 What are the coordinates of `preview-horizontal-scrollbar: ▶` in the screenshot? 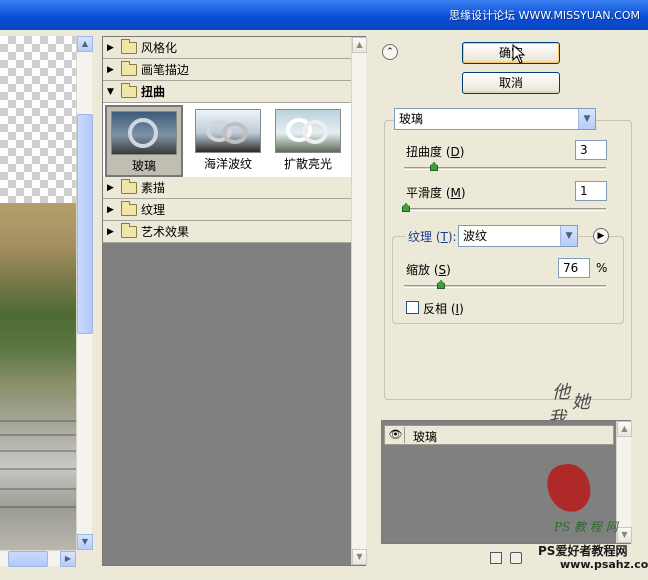 It's located at (38, 558).